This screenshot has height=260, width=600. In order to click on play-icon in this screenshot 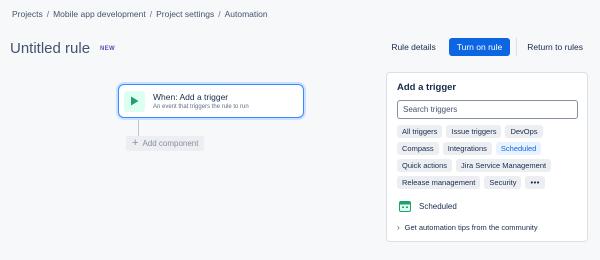, I will do `click(134, 101)`.